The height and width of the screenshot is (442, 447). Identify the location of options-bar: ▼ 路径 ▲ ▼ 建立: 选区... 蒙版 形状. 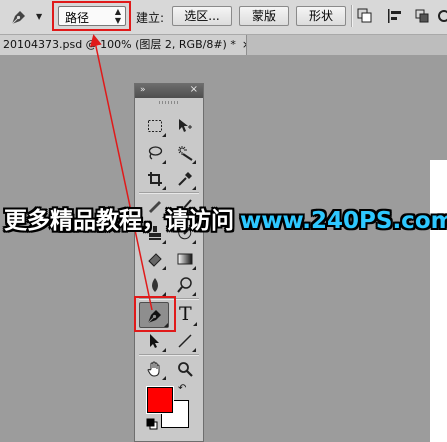
(223, 17).